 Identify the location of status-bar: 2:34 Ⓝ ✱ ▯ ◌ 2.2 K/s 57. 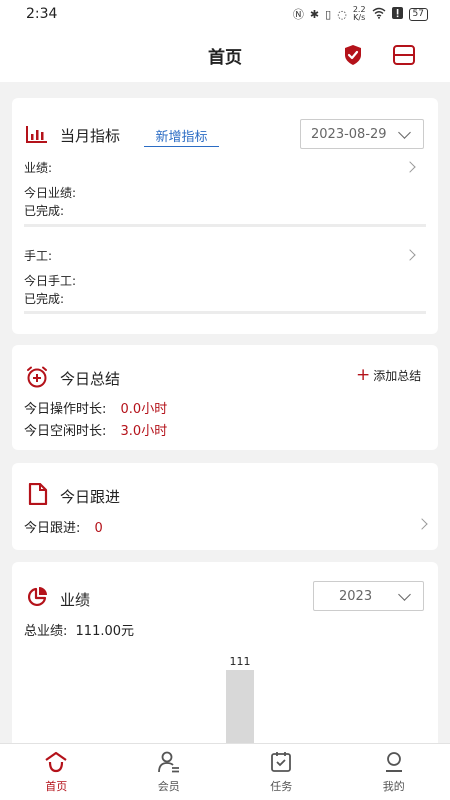
(225, 14).